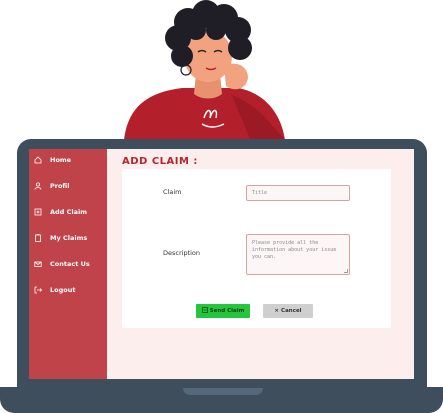  I want to click on sidebar-item-label: Logout, so click(63, 290).